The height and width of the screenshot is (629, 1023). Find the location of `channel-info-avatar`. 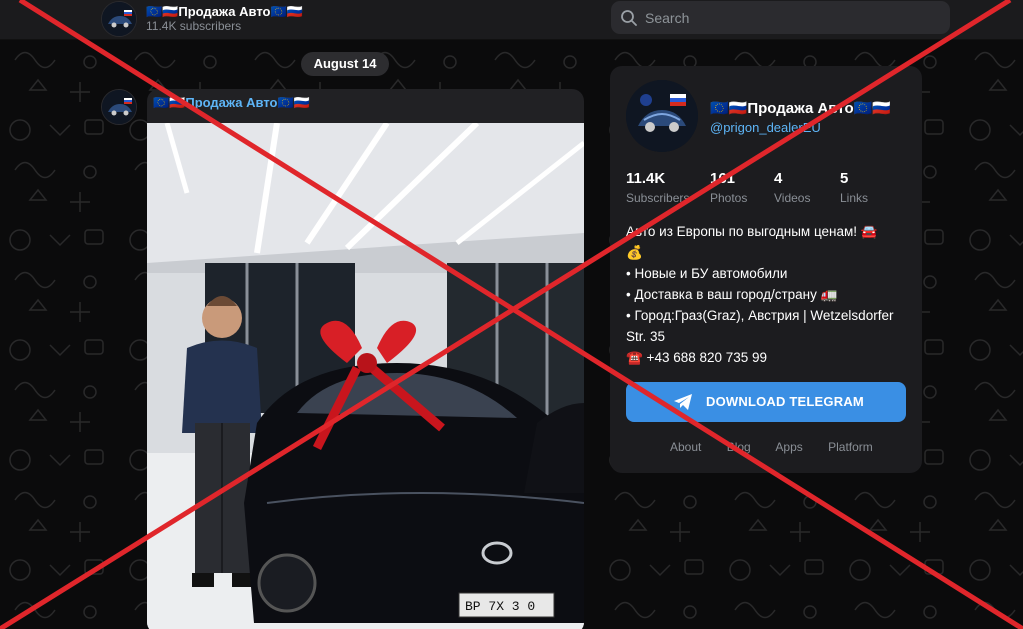

channel-info-avatar is located at coordinates (662, 116).